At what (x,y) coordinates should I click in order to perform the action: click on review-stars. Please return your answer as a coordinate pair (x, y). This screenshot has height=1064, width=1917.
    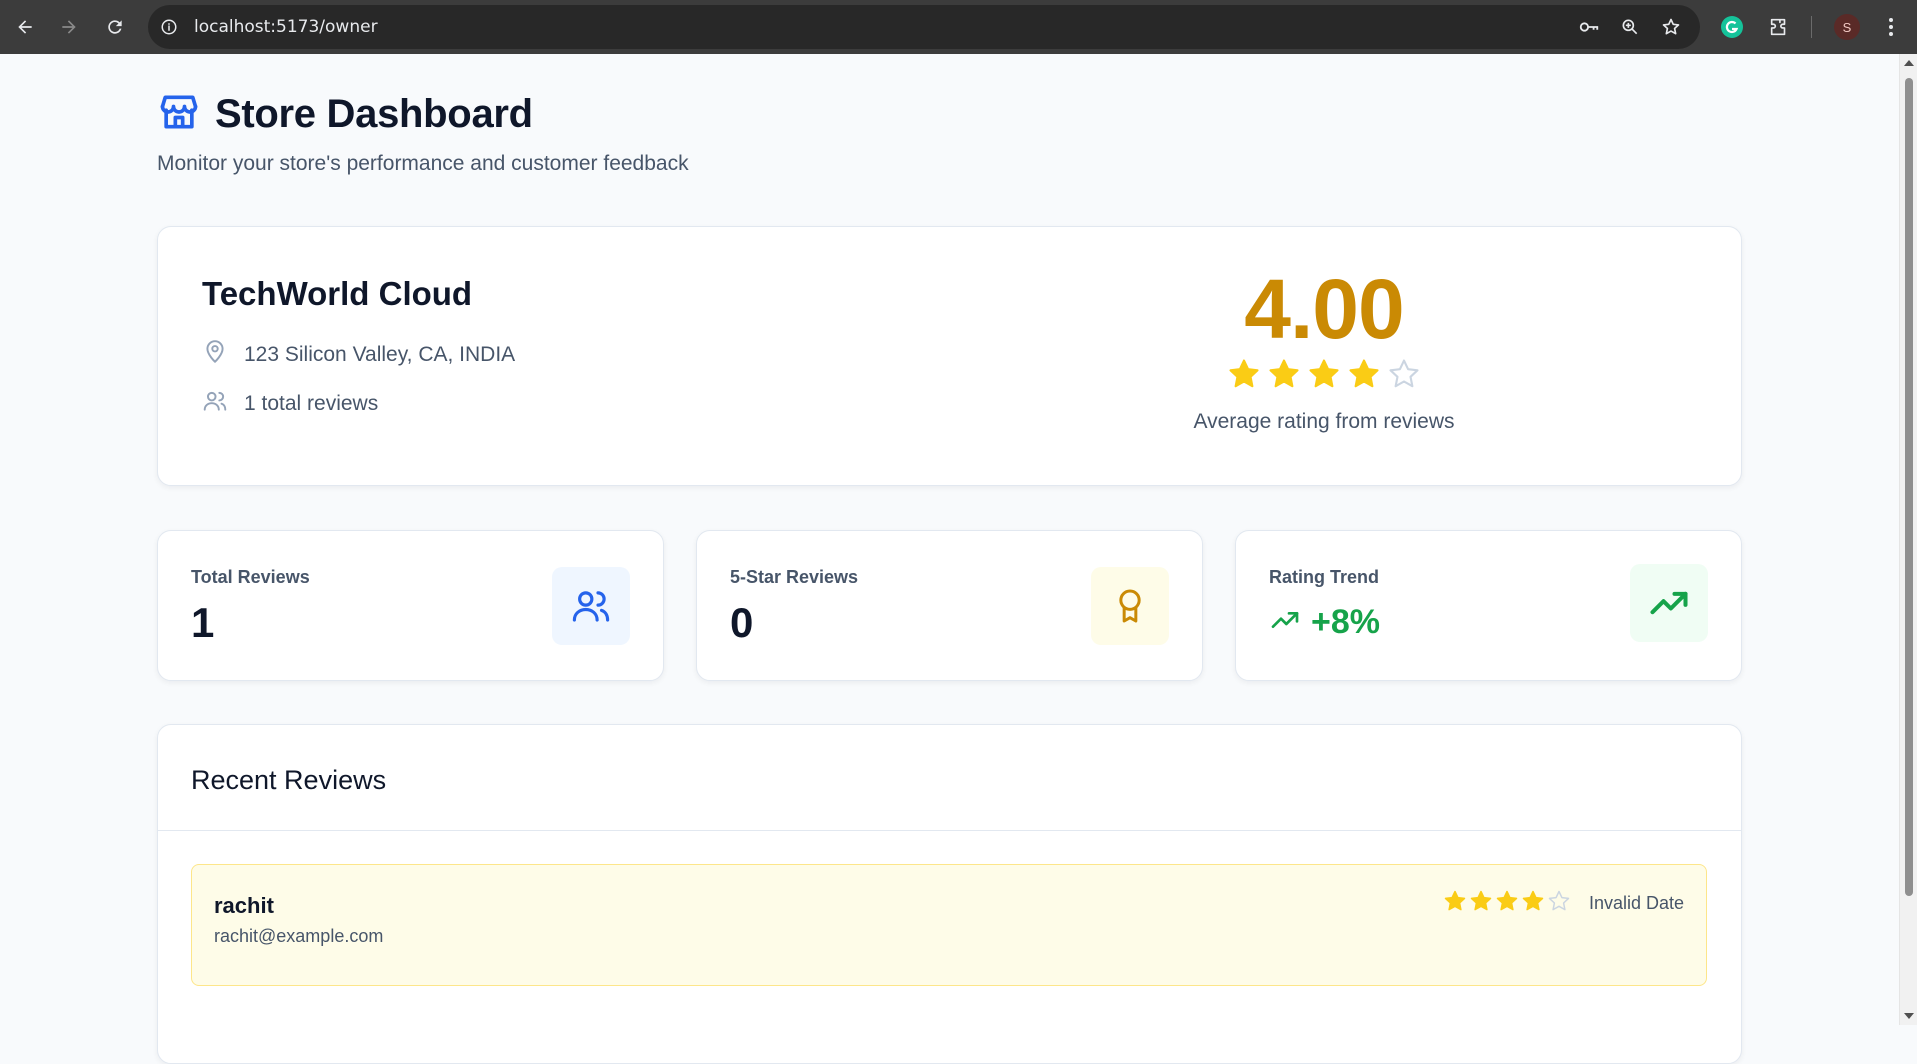
    Looking at the image, I should click on (1507, 903).